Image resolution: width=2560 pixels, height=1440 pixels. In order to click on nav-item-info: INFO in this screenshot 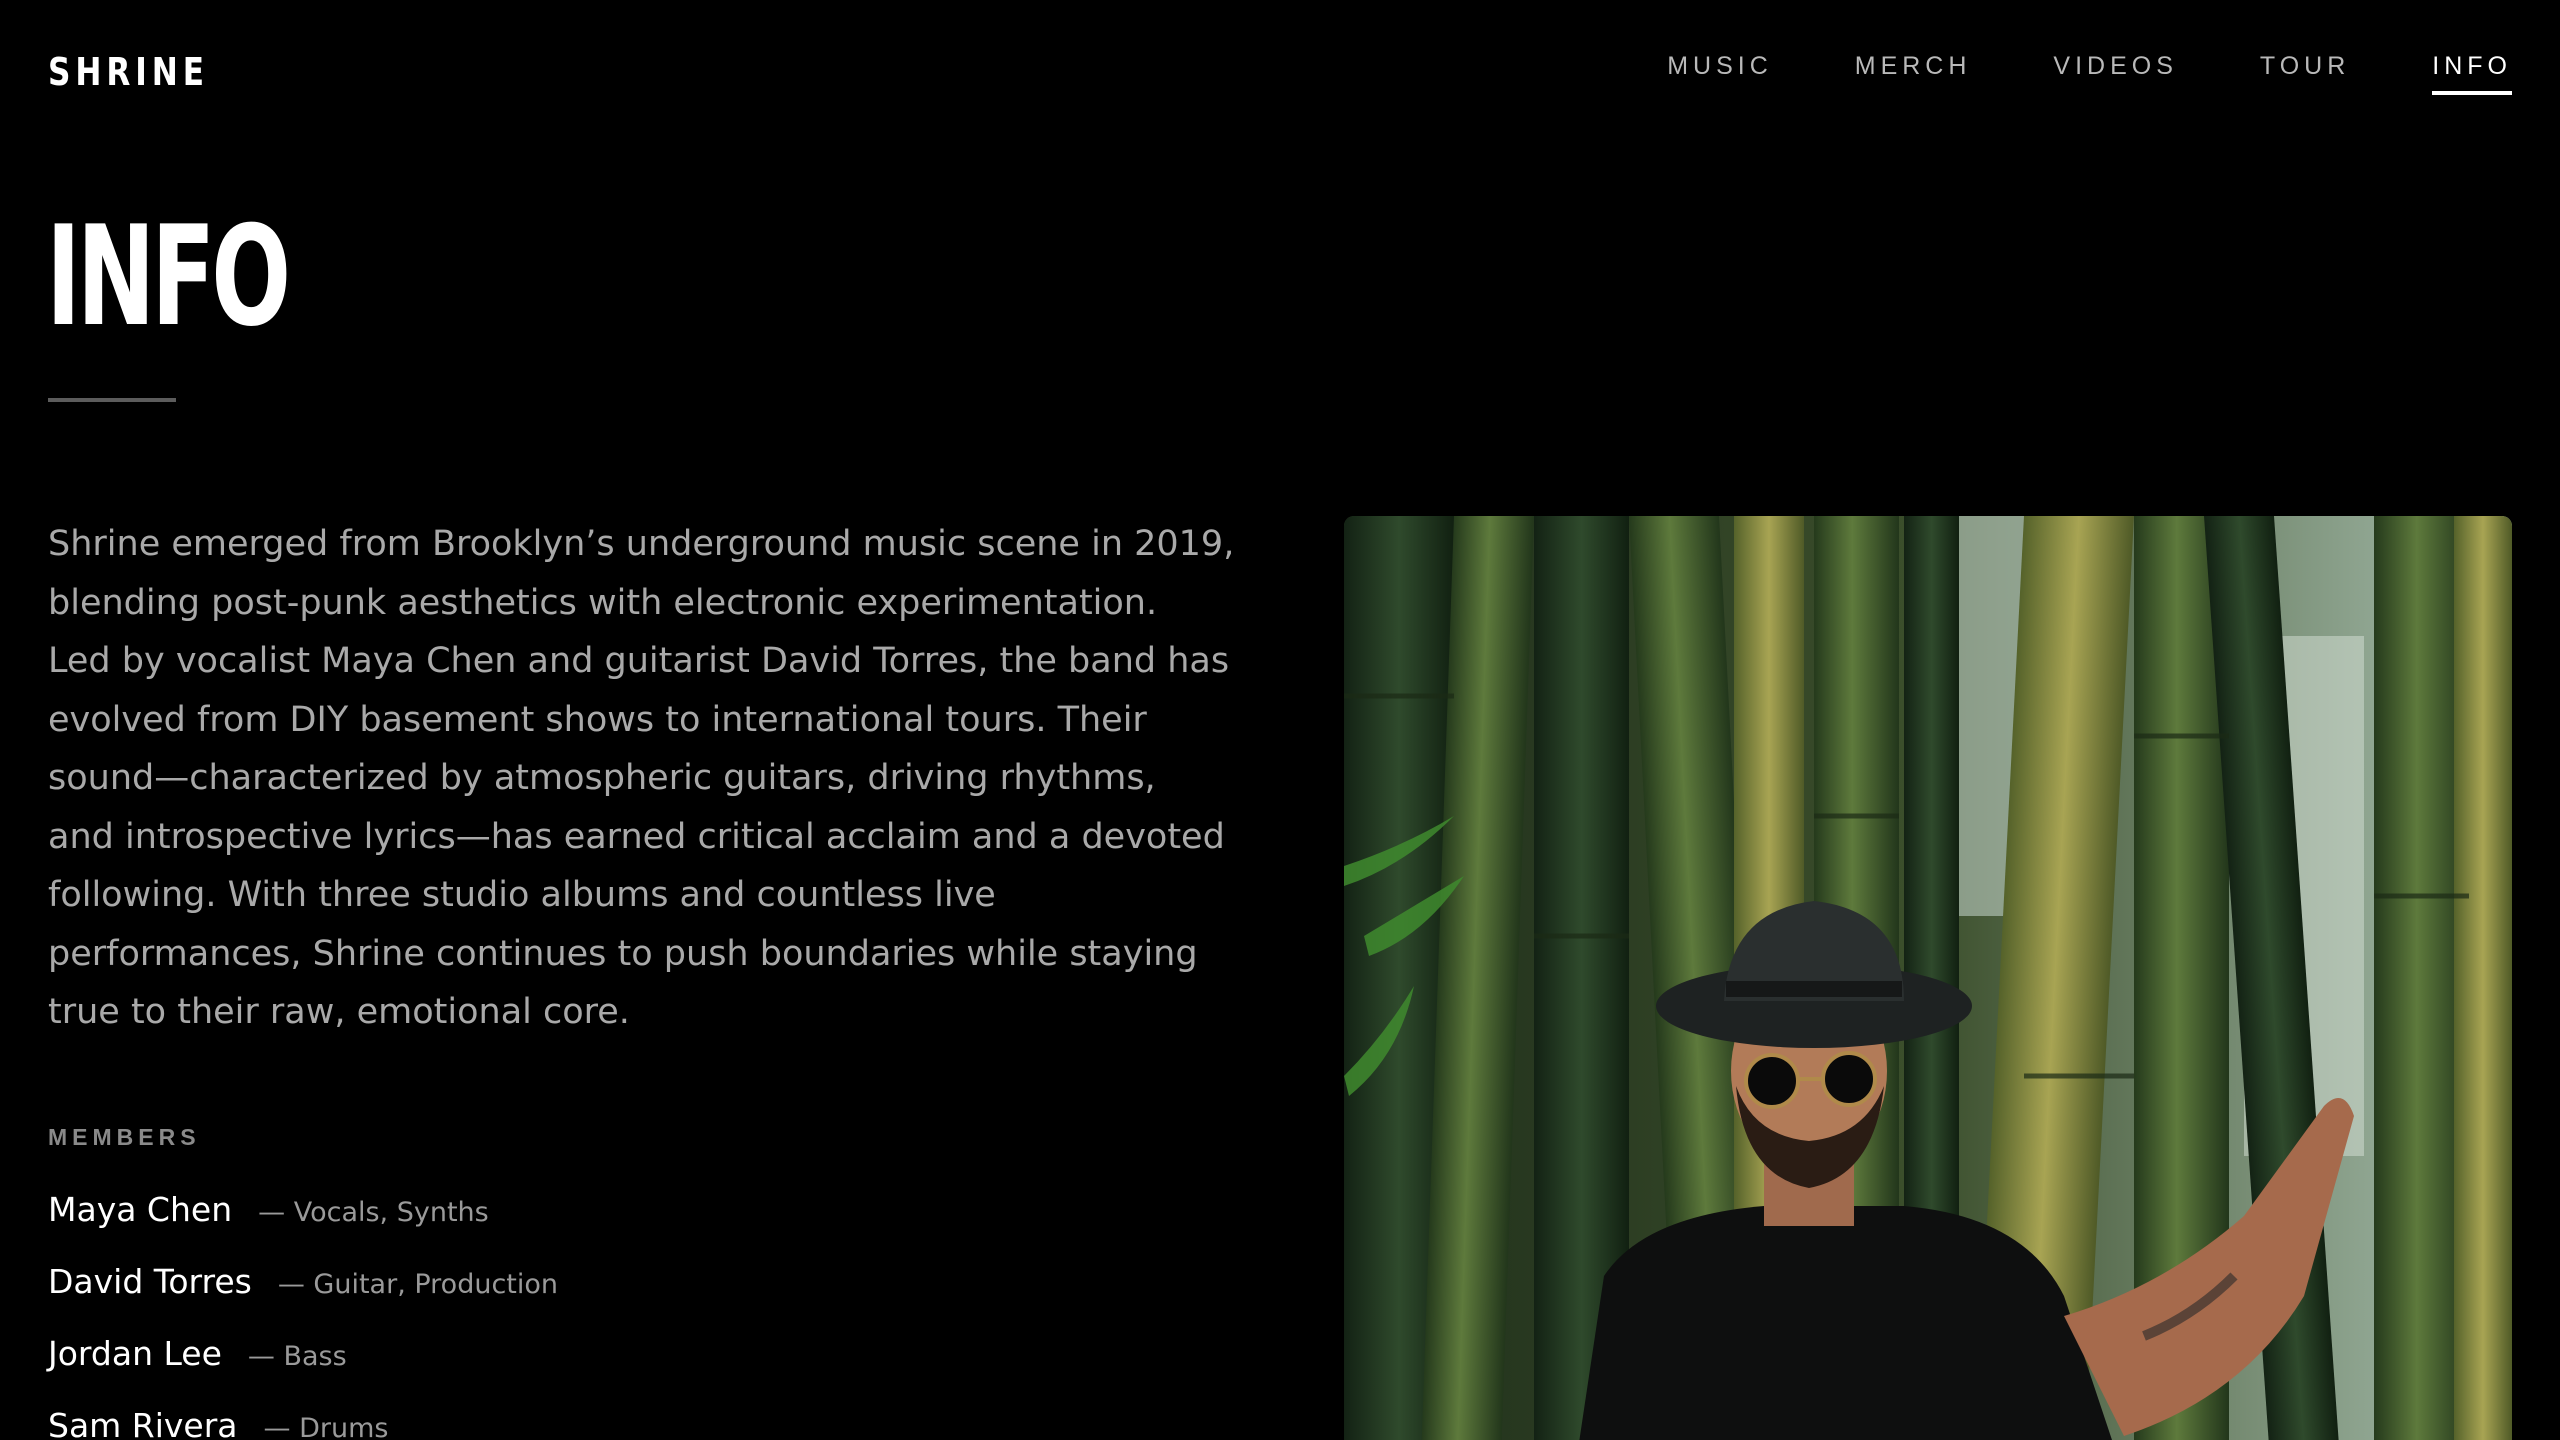, I will do `click(2472, 73)`.